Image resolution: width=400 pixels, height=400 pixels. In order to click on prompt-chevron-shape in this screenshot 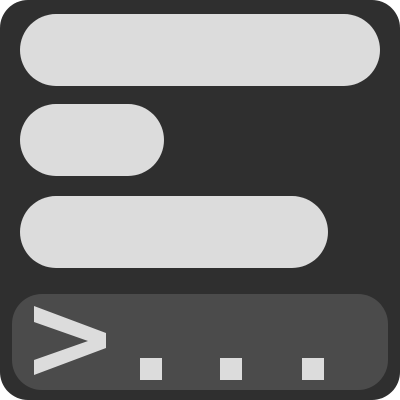, I will do `click(70, 340)`.